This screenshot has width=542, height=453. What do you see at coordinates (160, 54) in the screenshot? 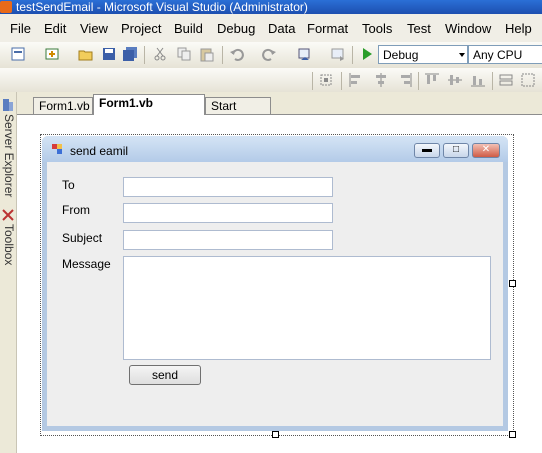
I see `cut-icon` at bounding box center [160, 54].